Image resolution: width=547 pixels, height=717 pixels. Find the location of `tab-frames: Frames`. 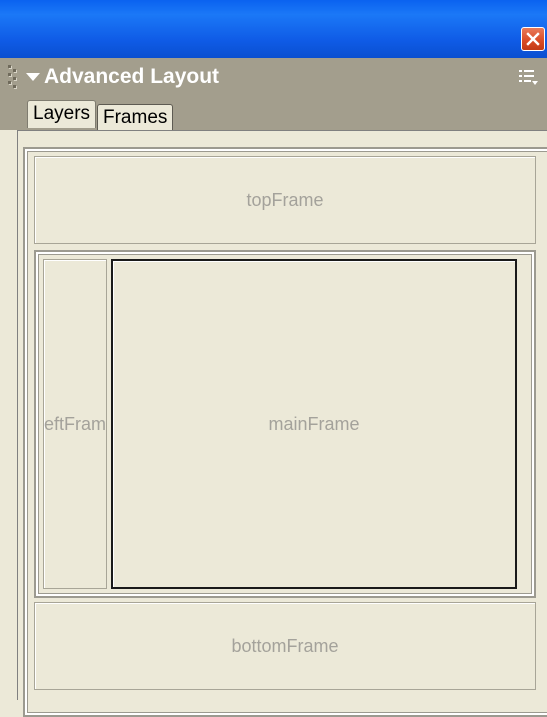

tab-frames: Frames is located at coordinates (135, 117).